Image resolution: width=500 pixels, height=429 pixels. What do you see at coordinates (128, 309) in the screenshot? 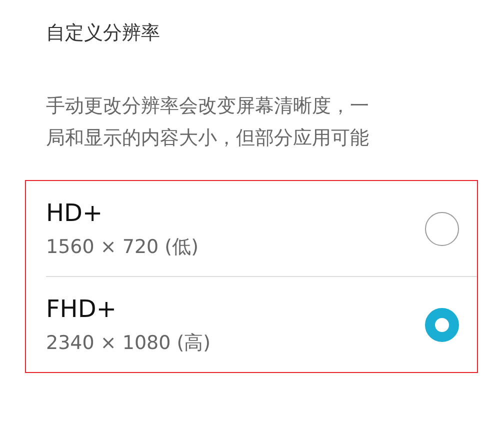
I see `option-label: FHD+` at bounding box center [128, 309].